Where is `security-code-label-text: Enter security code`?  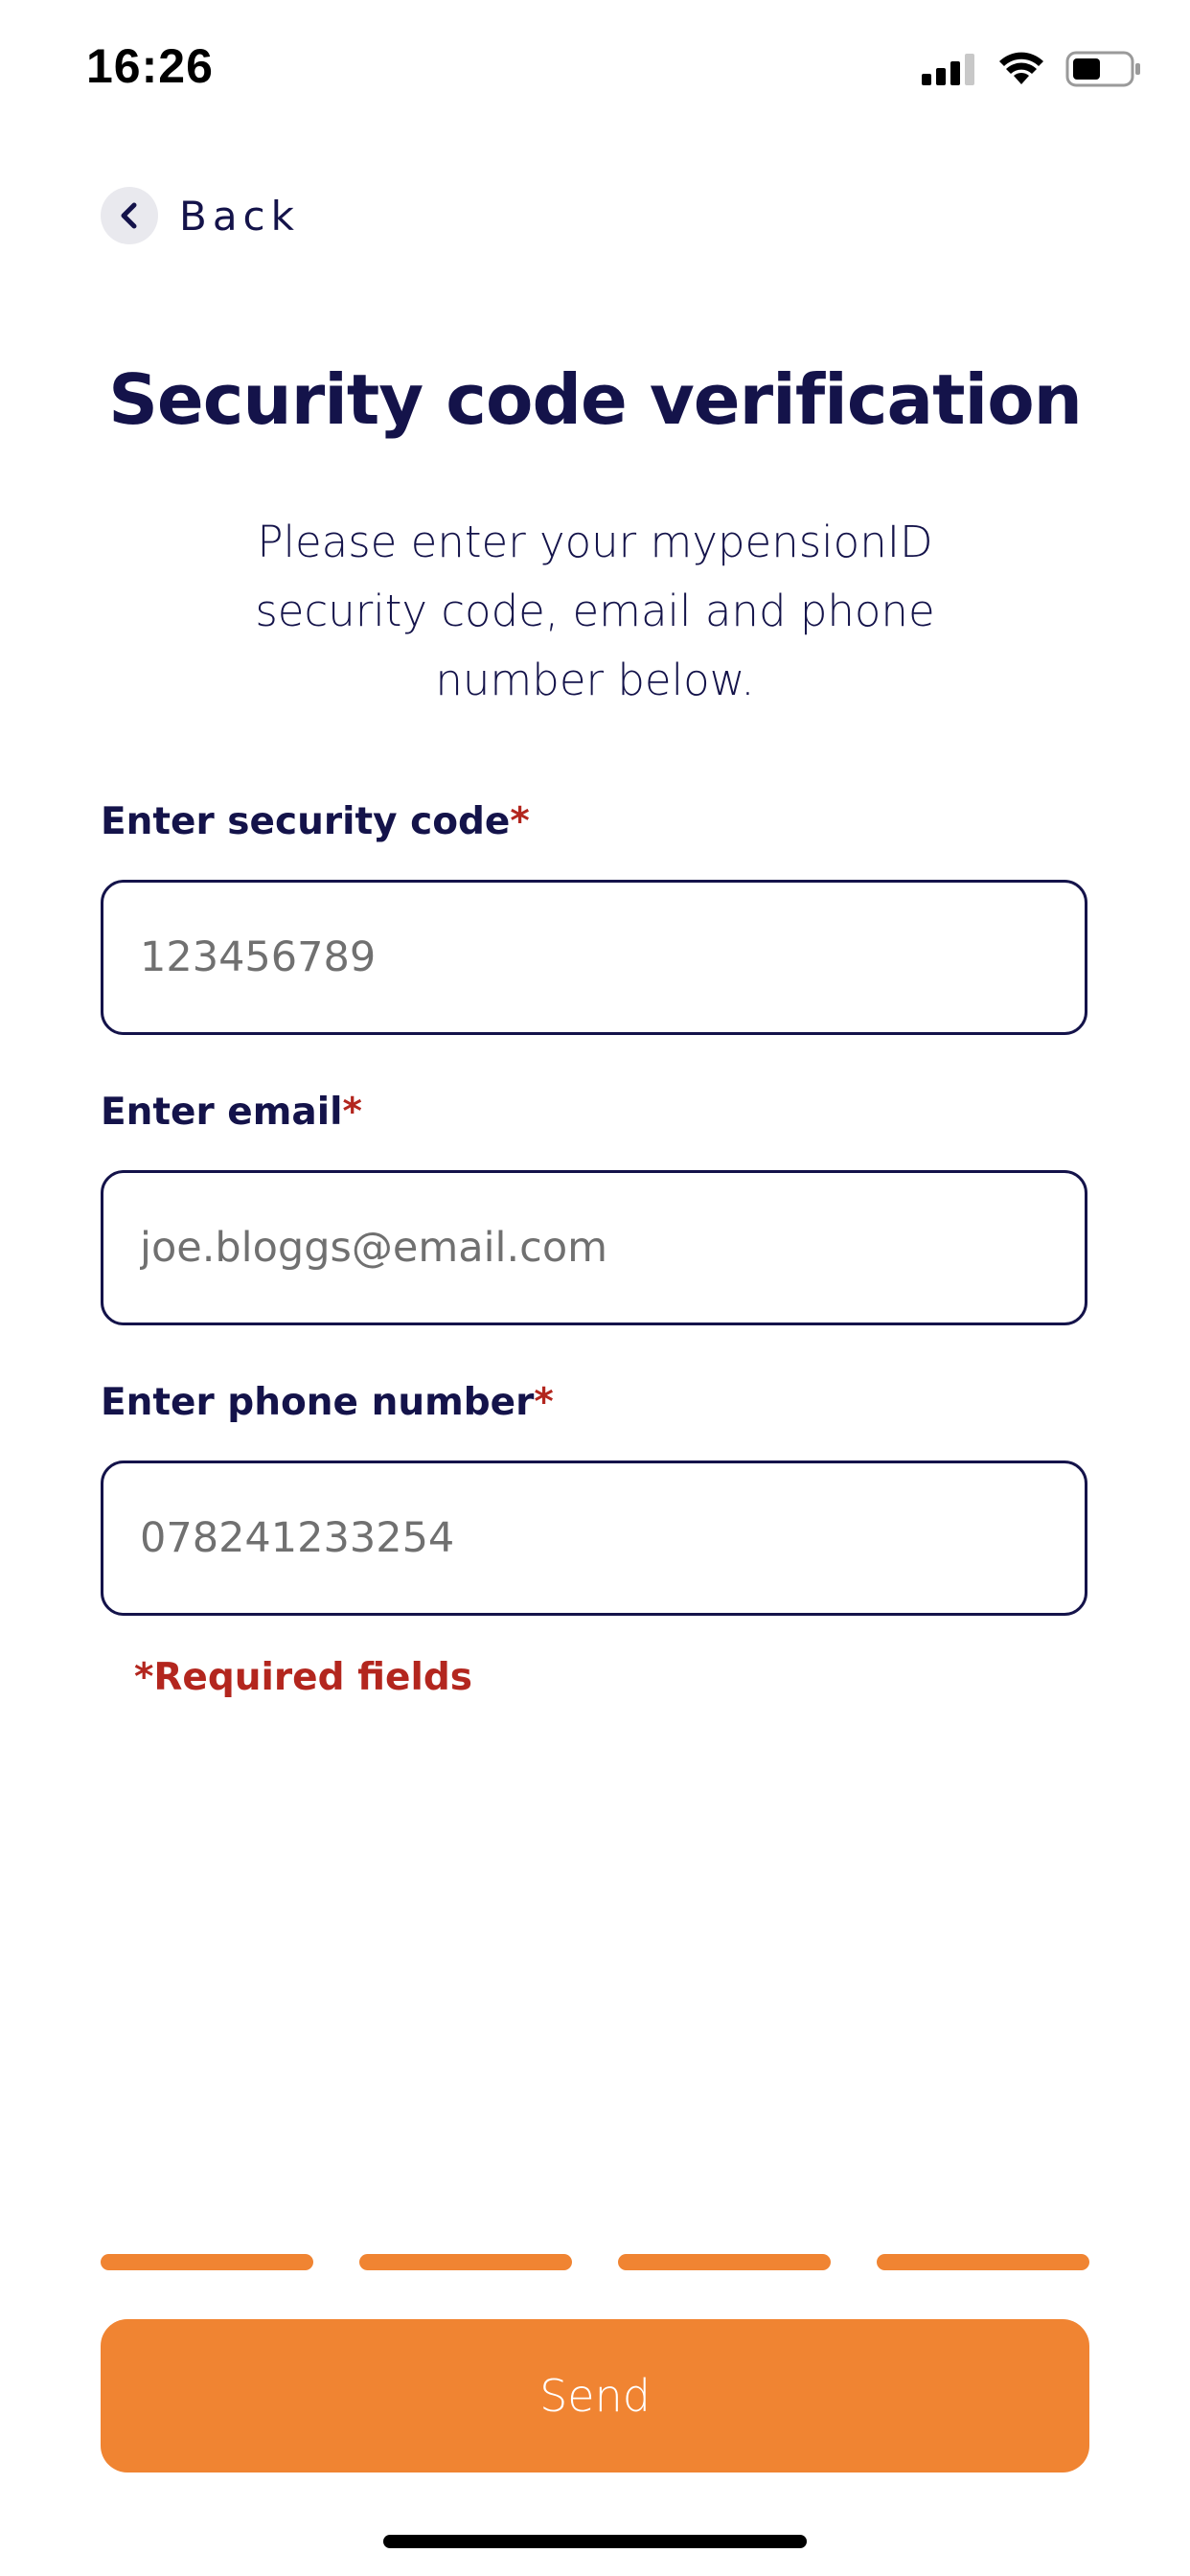 security-code-label-text: Enter security code is located at coordinates (306, 821).